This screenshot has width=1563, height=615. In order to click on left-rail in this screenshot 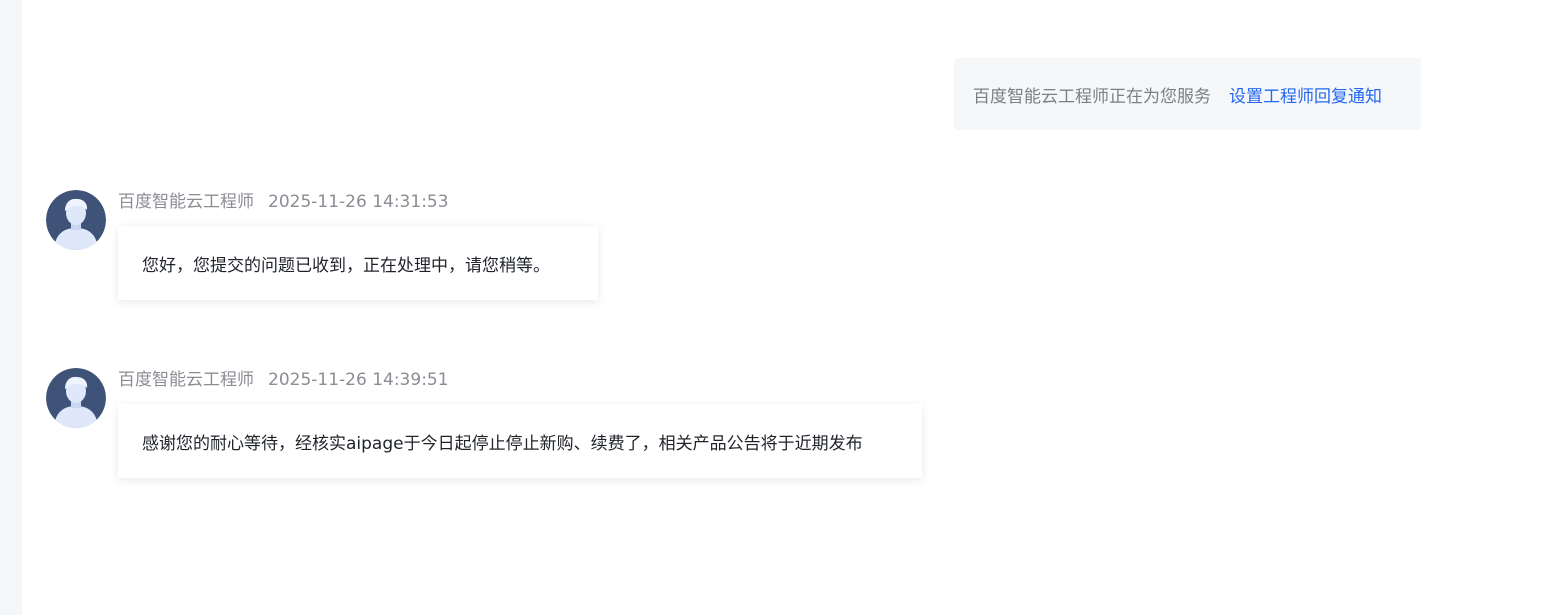, I will do `click(11, 307)`.